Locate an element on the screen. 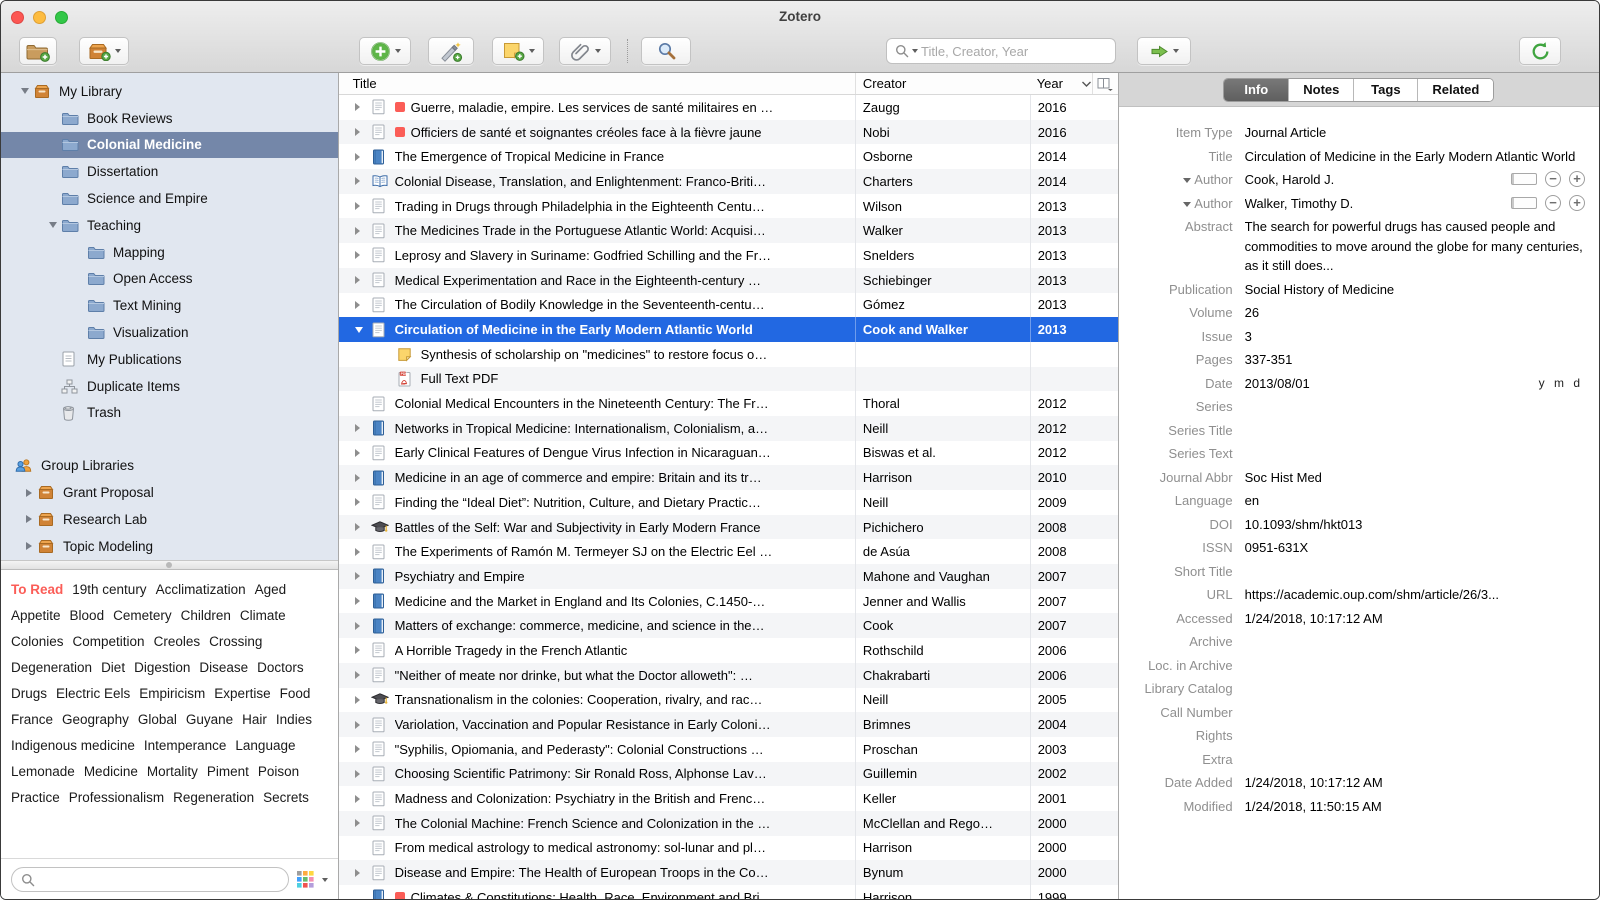 The width and height of the screenshot is (1600, 900). author-field-mode-toggle is located at coordinates (1524, 202).